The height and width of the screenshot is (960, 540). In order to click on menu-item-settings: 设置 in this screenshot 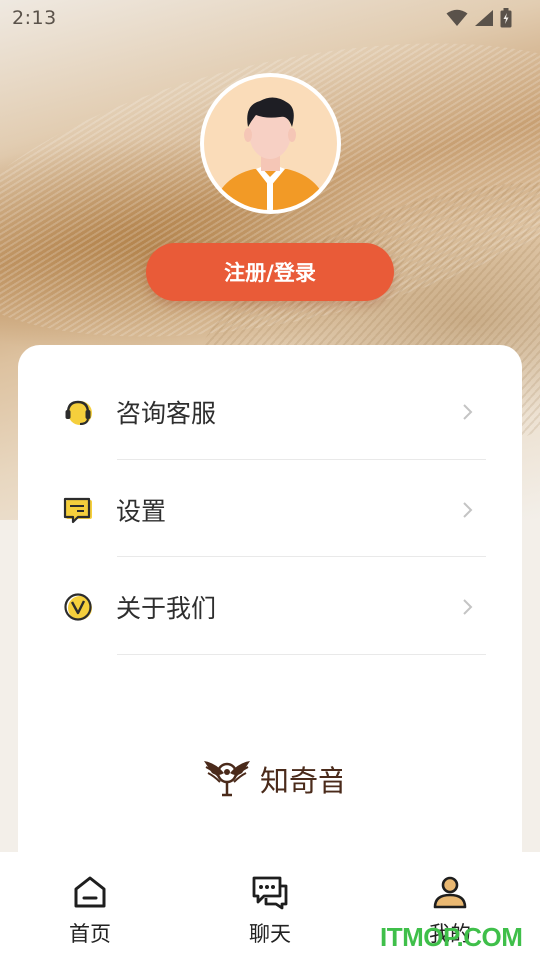, I will do `click(274, 509)`.